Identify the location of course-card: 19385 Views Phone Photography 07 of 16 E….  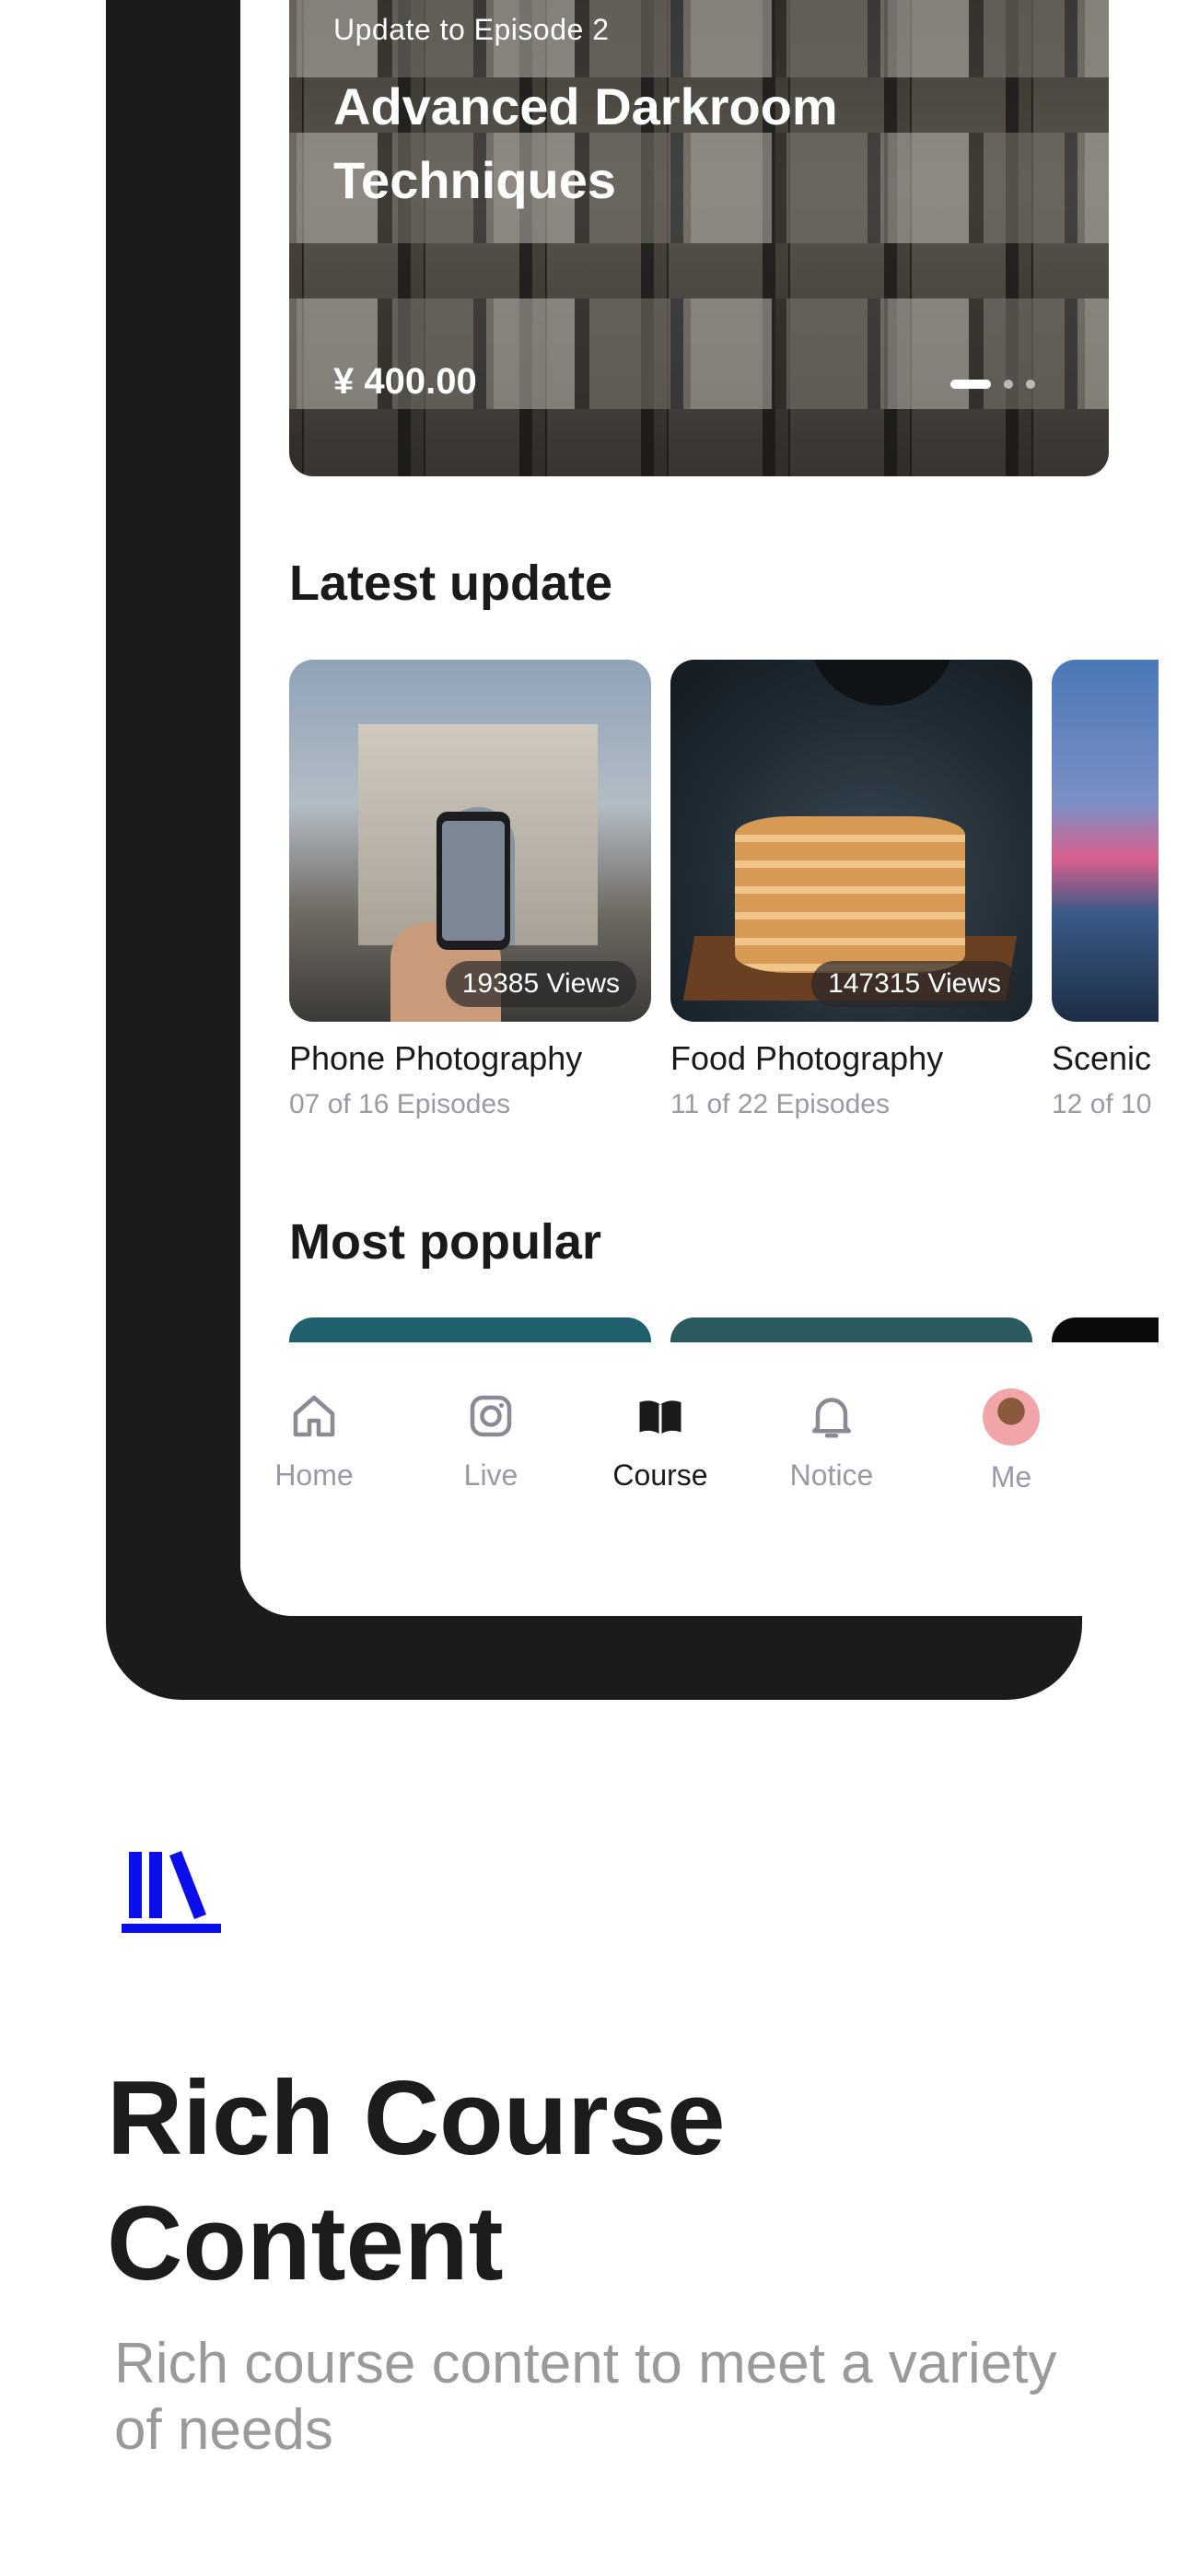
(470, 889).